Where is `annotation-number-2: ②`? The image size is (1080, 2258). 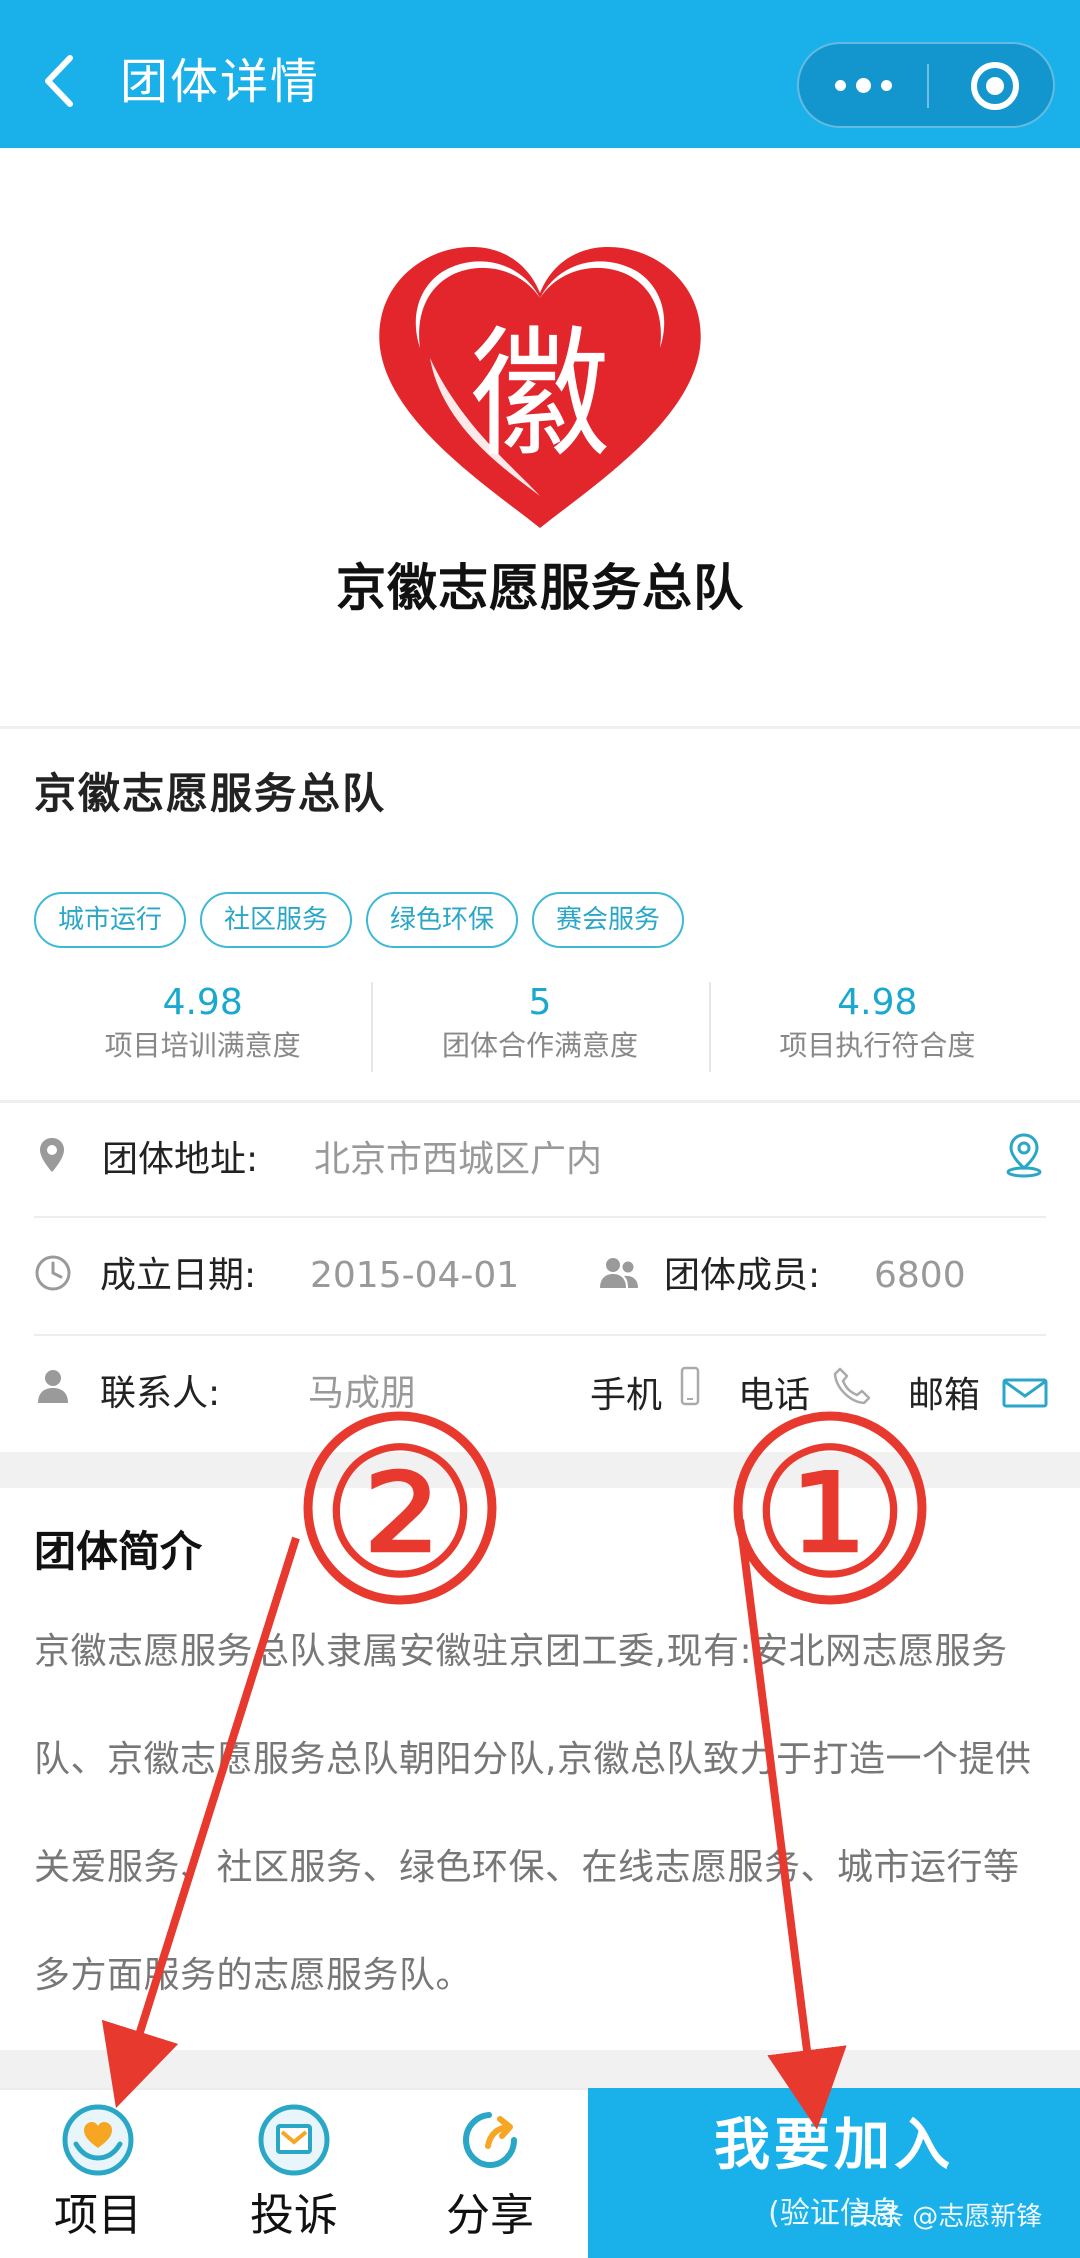
annotation-number-2: ② is located at coordinates (399, 1514).